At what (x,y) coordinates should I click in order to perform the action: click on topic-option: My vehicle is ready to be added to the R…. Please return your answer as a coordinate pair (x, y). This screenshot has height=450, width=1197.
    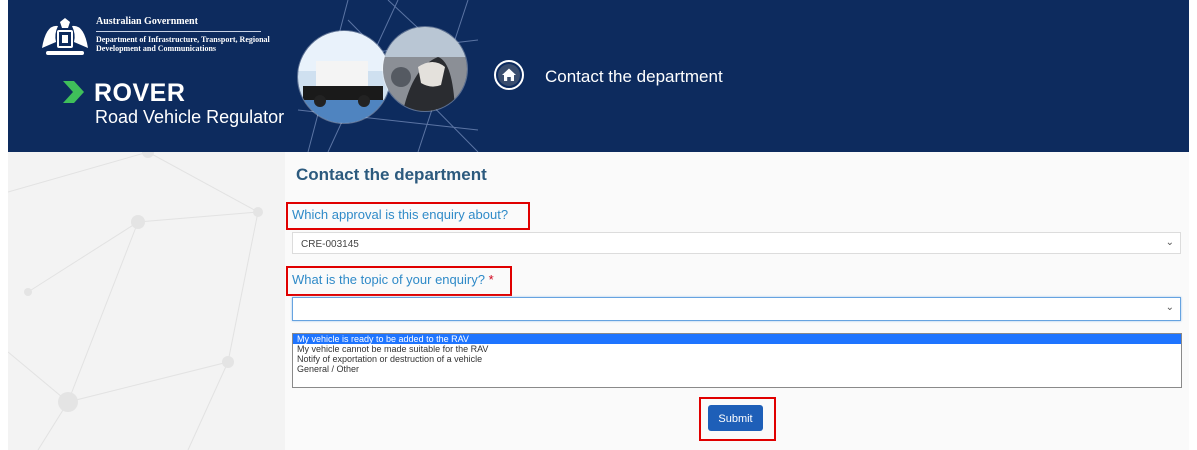
    Looking at the image, I should click on (737, 339).